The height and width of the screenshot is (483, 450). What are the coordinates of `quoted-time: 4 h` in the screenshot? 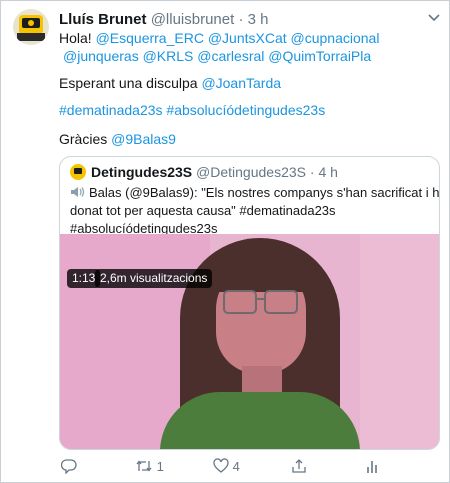 It's located at (328, 172).